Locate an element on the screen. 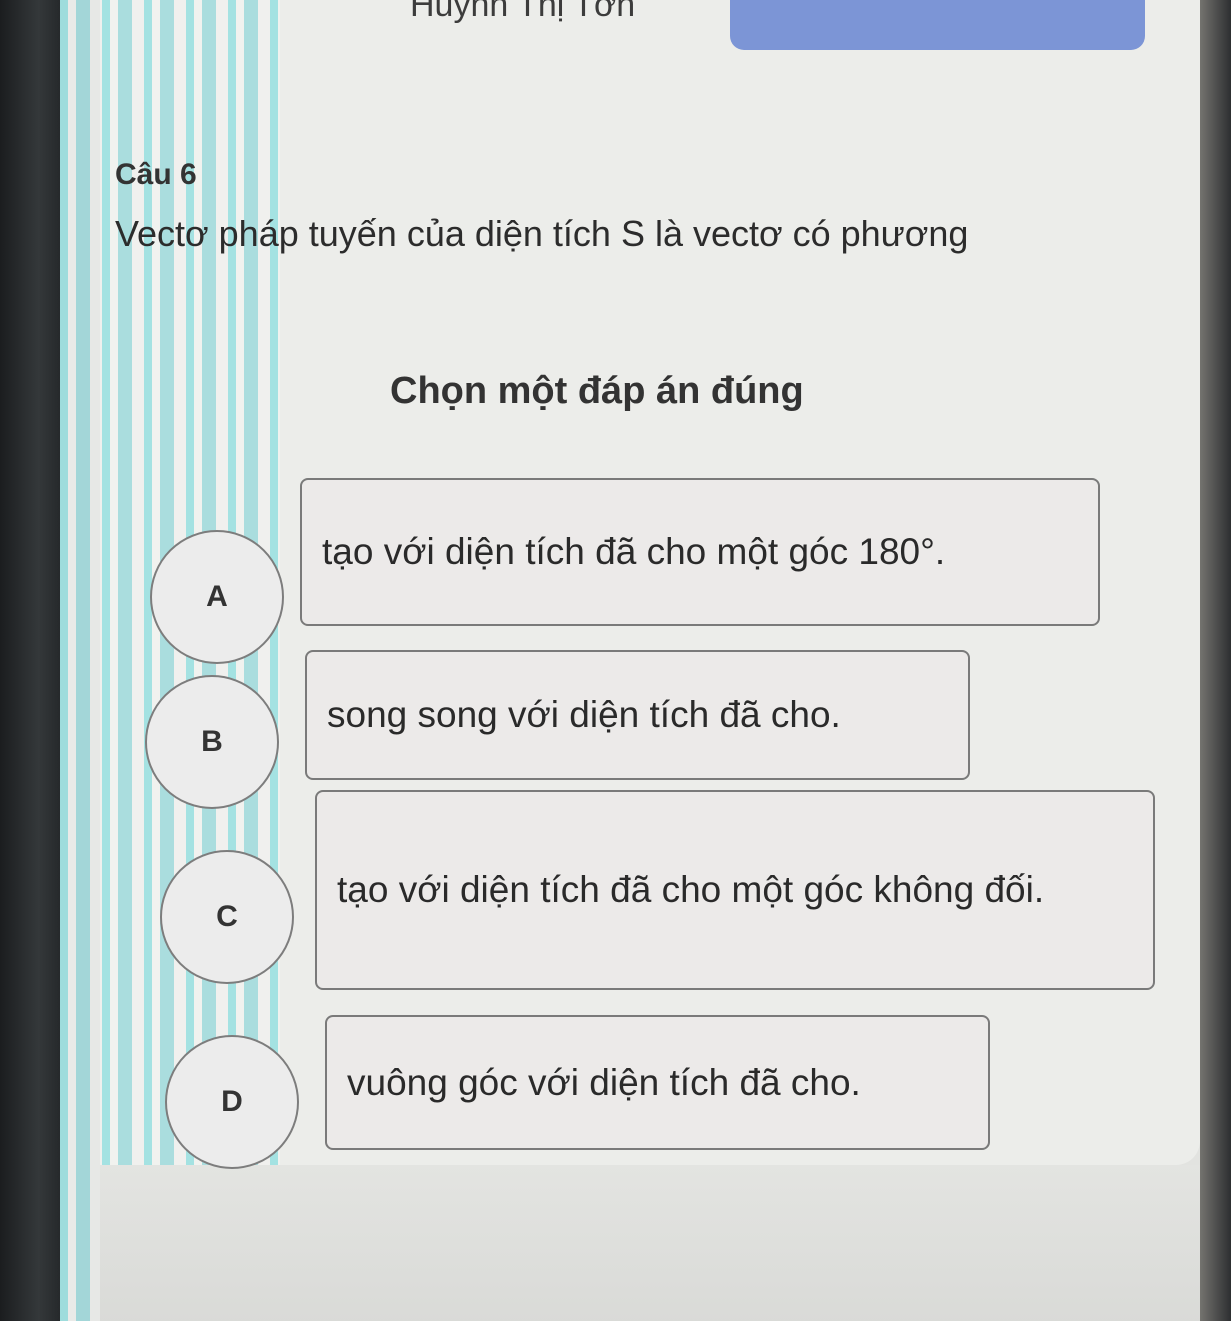 The height and width of the screenshot is (1321, 1231). option-a-radio: A is located at coordinates (217, 597).